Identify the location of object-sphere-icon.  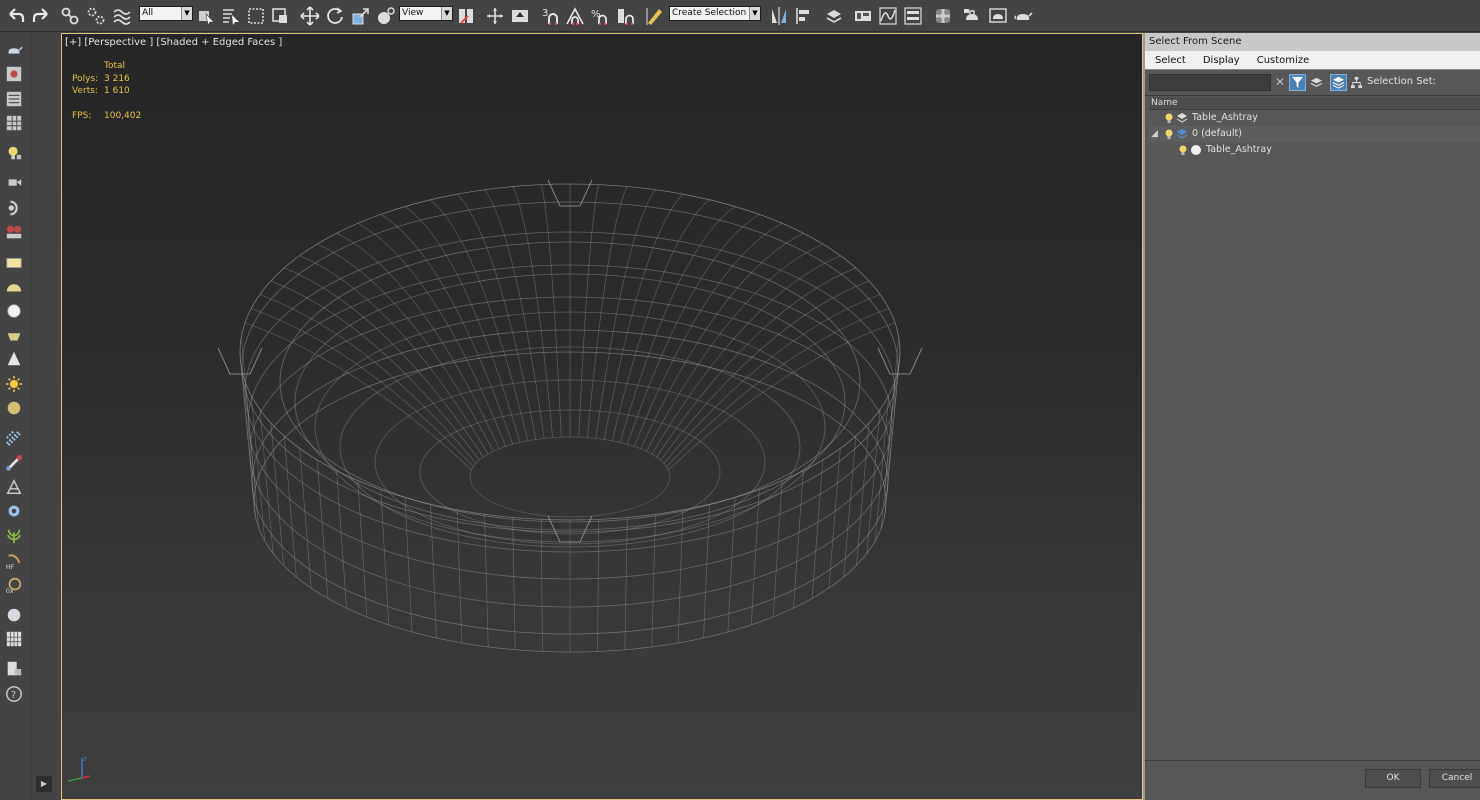
(1196, 150).